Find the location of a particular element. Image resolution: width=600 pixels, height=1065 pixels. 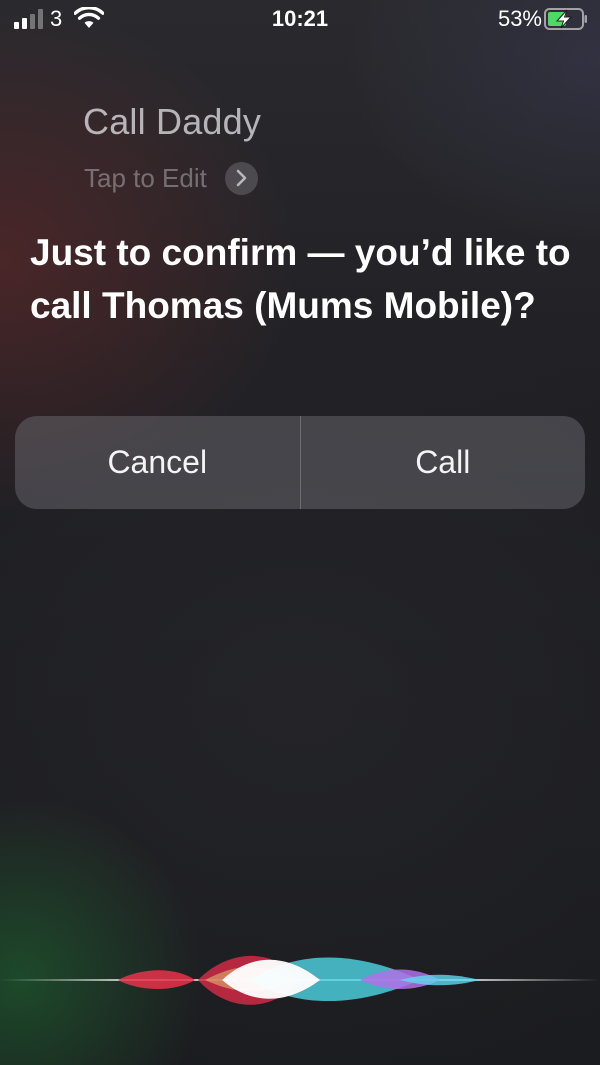

siri-query-text: Call Daddy is located at coordinates (172, 121).